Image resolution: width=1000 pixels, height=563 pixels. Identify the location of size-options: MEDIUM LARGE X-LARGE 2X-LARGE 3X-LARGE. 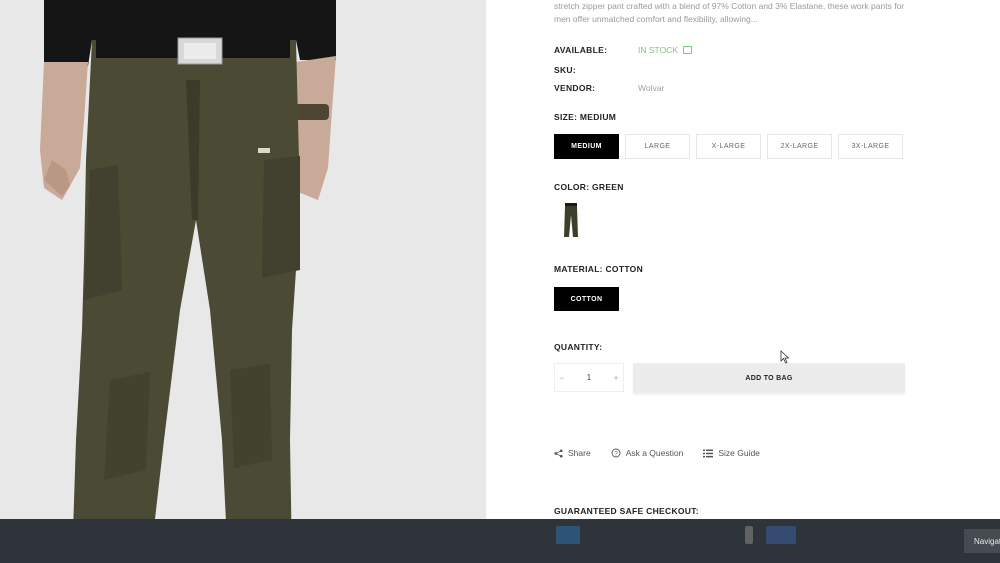
(728, 146).